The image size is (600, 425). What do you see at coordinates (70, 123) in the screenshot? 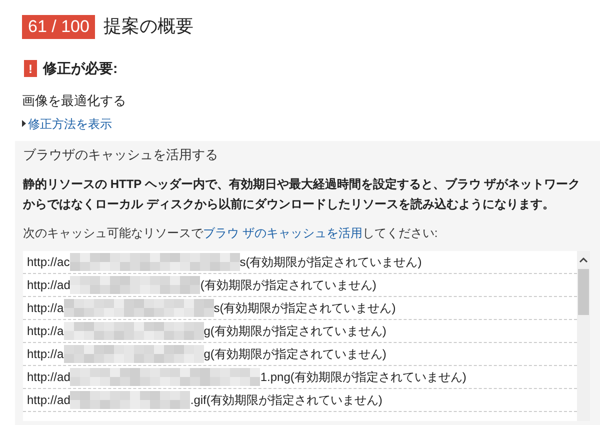
I see `show-fix-link: 修正方法を表示` at bounding box center [70, 123].